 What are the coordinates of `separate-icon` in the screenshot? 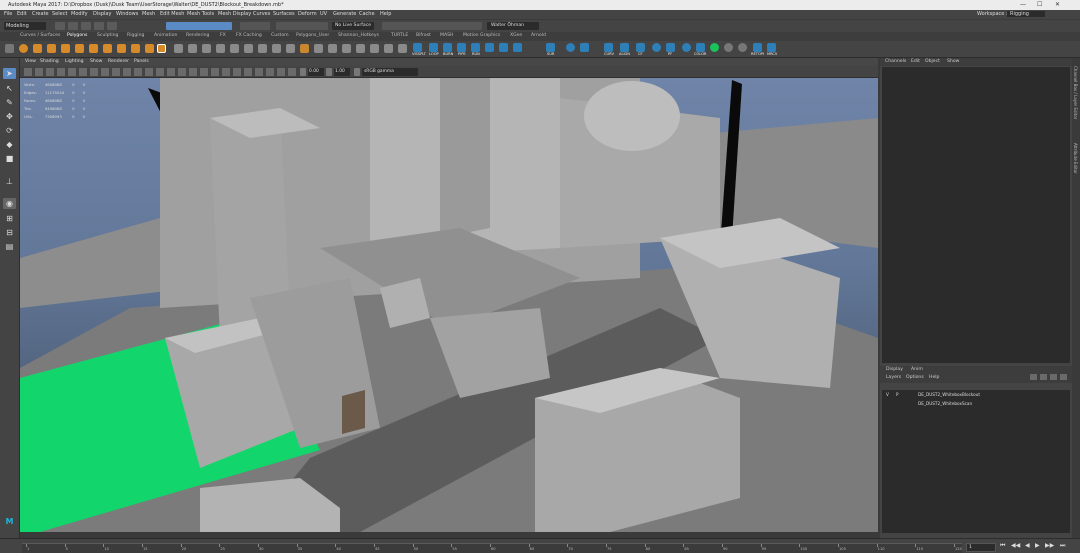 It's located at (192, 48).